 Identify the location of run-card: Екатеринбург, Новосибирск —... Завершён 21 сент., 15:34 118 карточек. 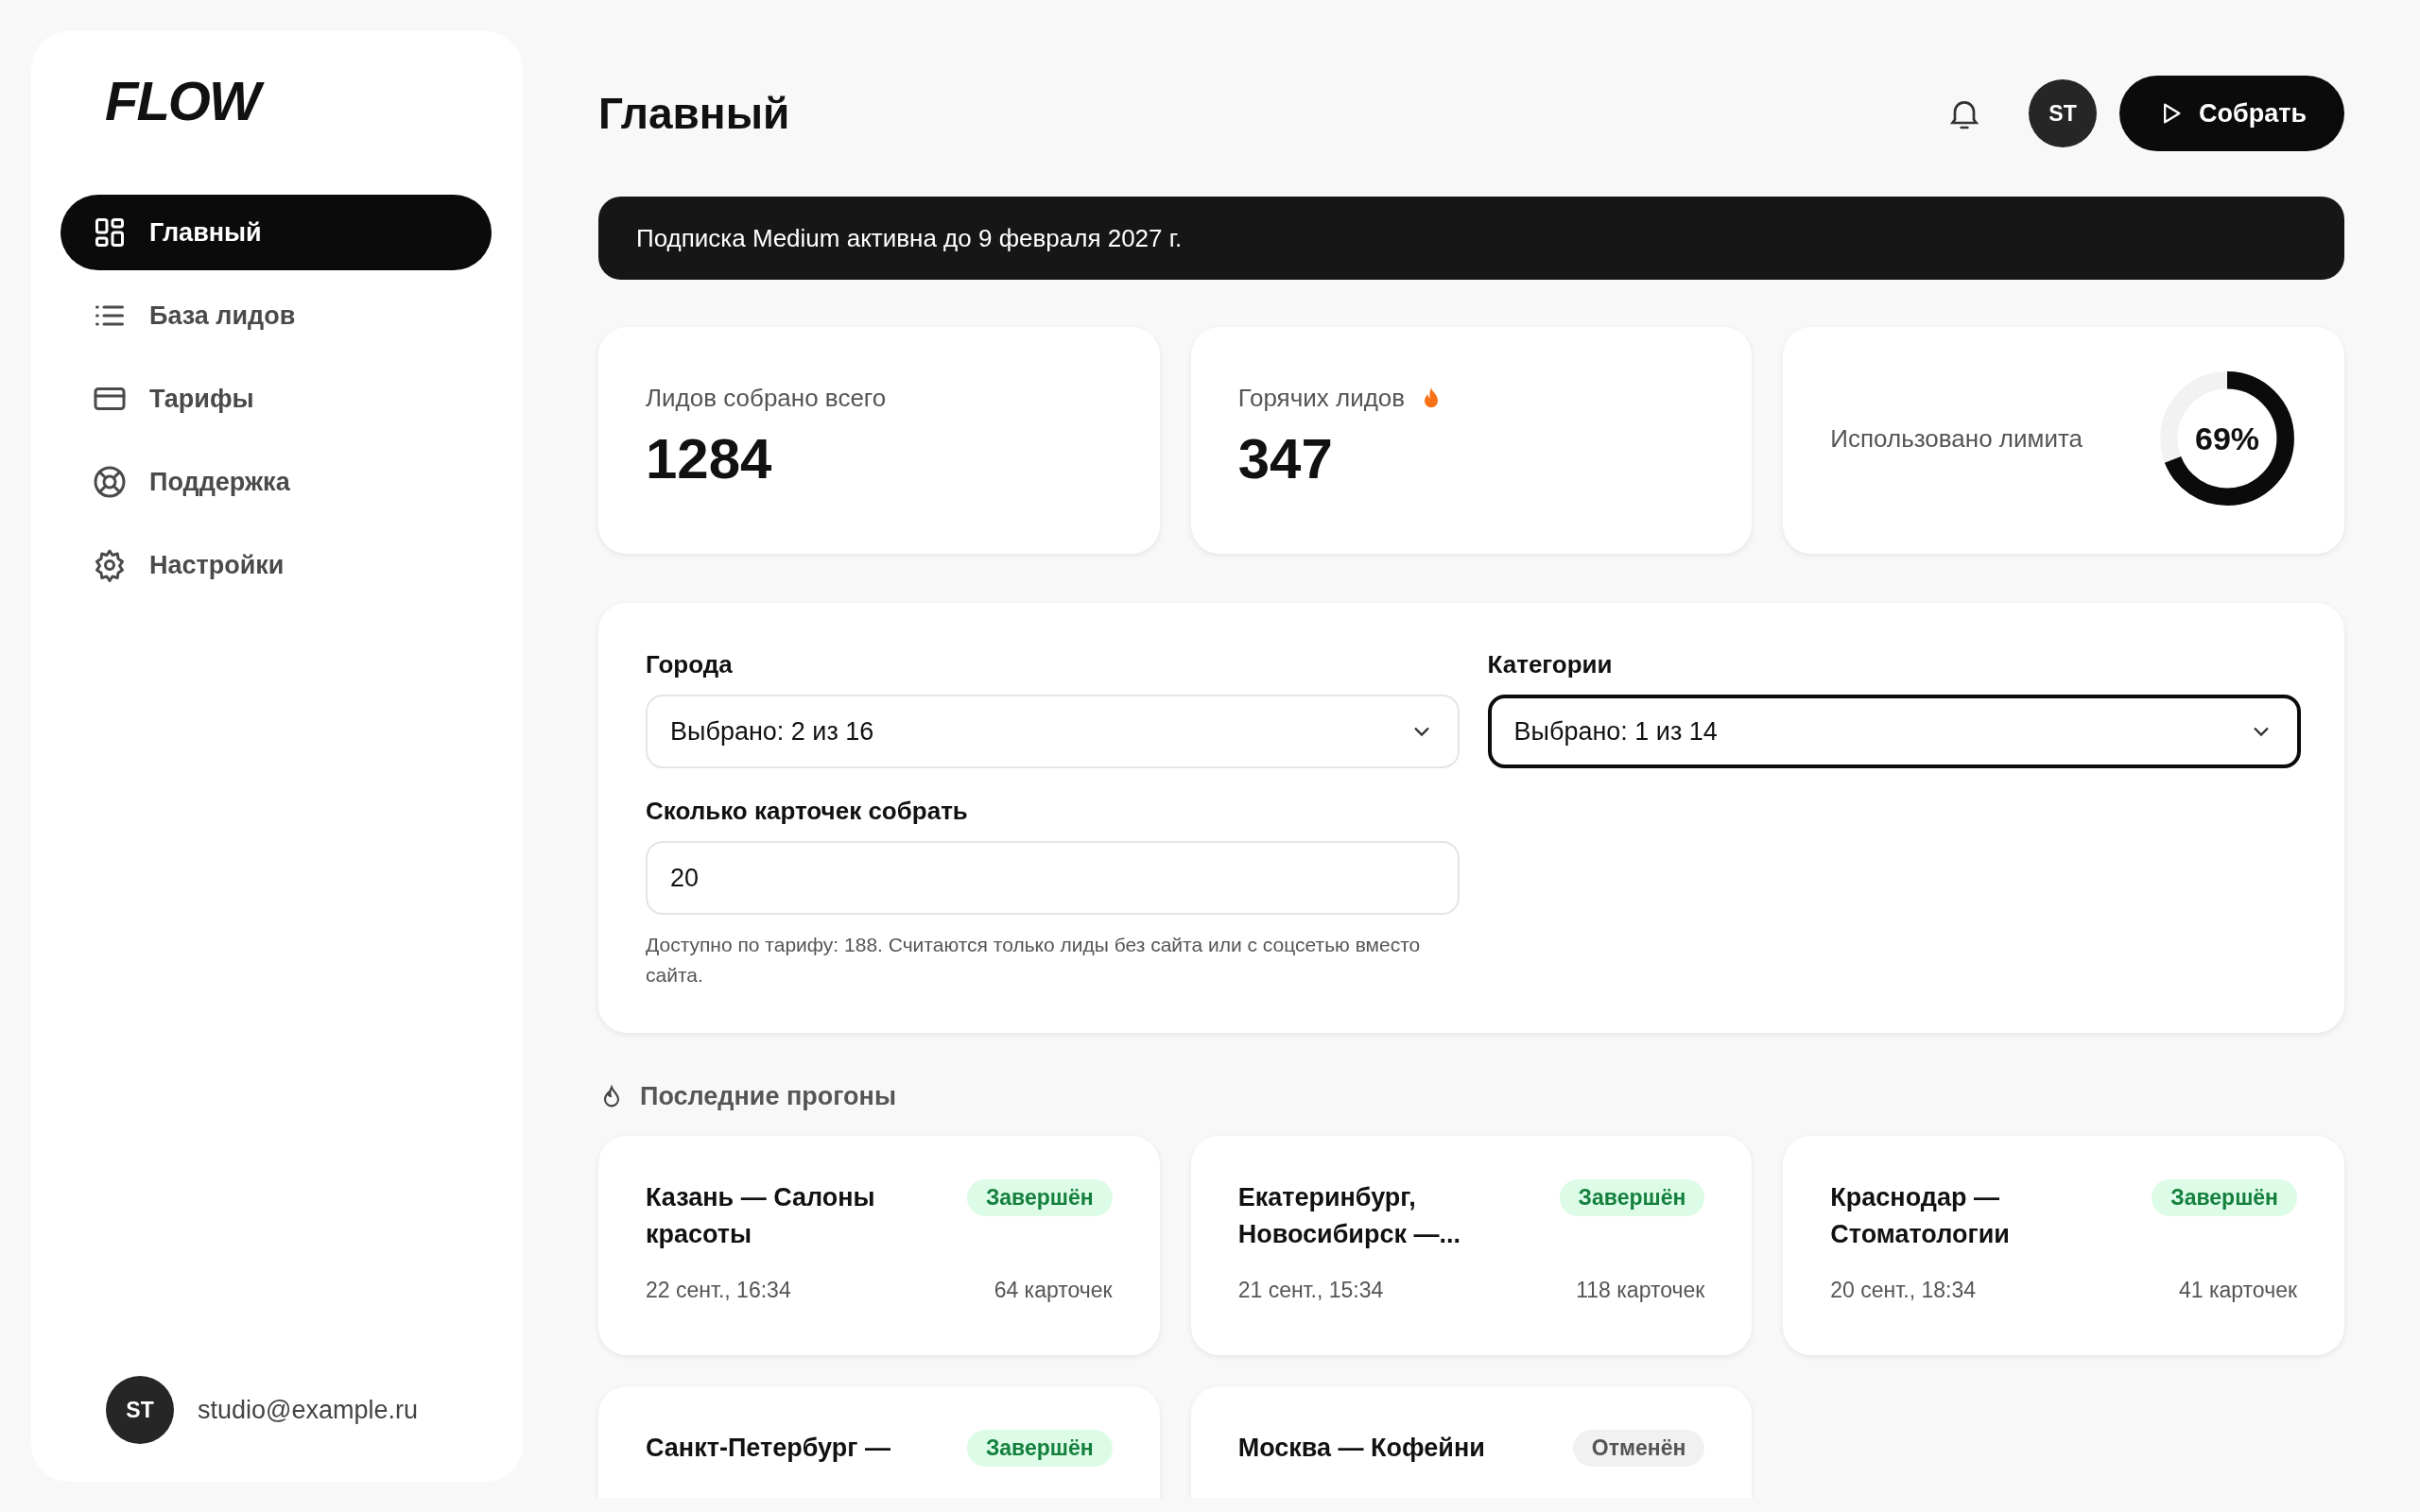
(1471, 1245).